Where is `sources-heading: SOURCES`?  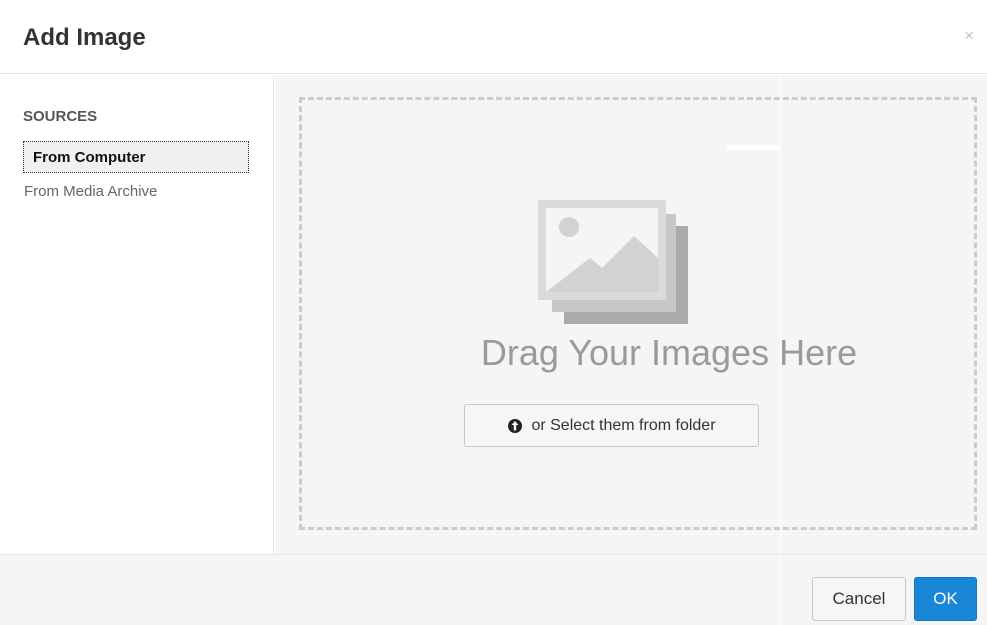 sources-heading: SOURCES is located at coordinates (60, 116).